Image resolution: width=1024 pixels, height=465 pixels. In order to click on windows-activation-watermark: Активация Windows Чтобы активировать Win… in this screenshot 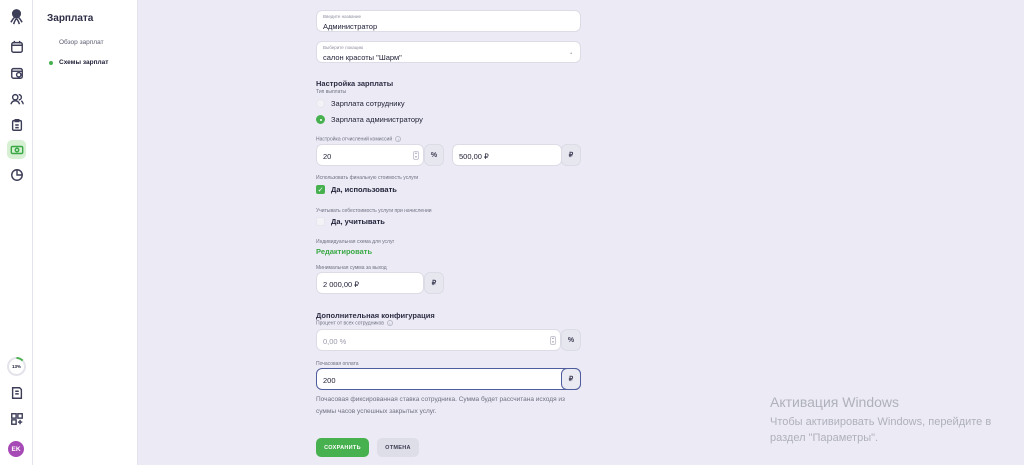, I will do `click(892, 420)`.